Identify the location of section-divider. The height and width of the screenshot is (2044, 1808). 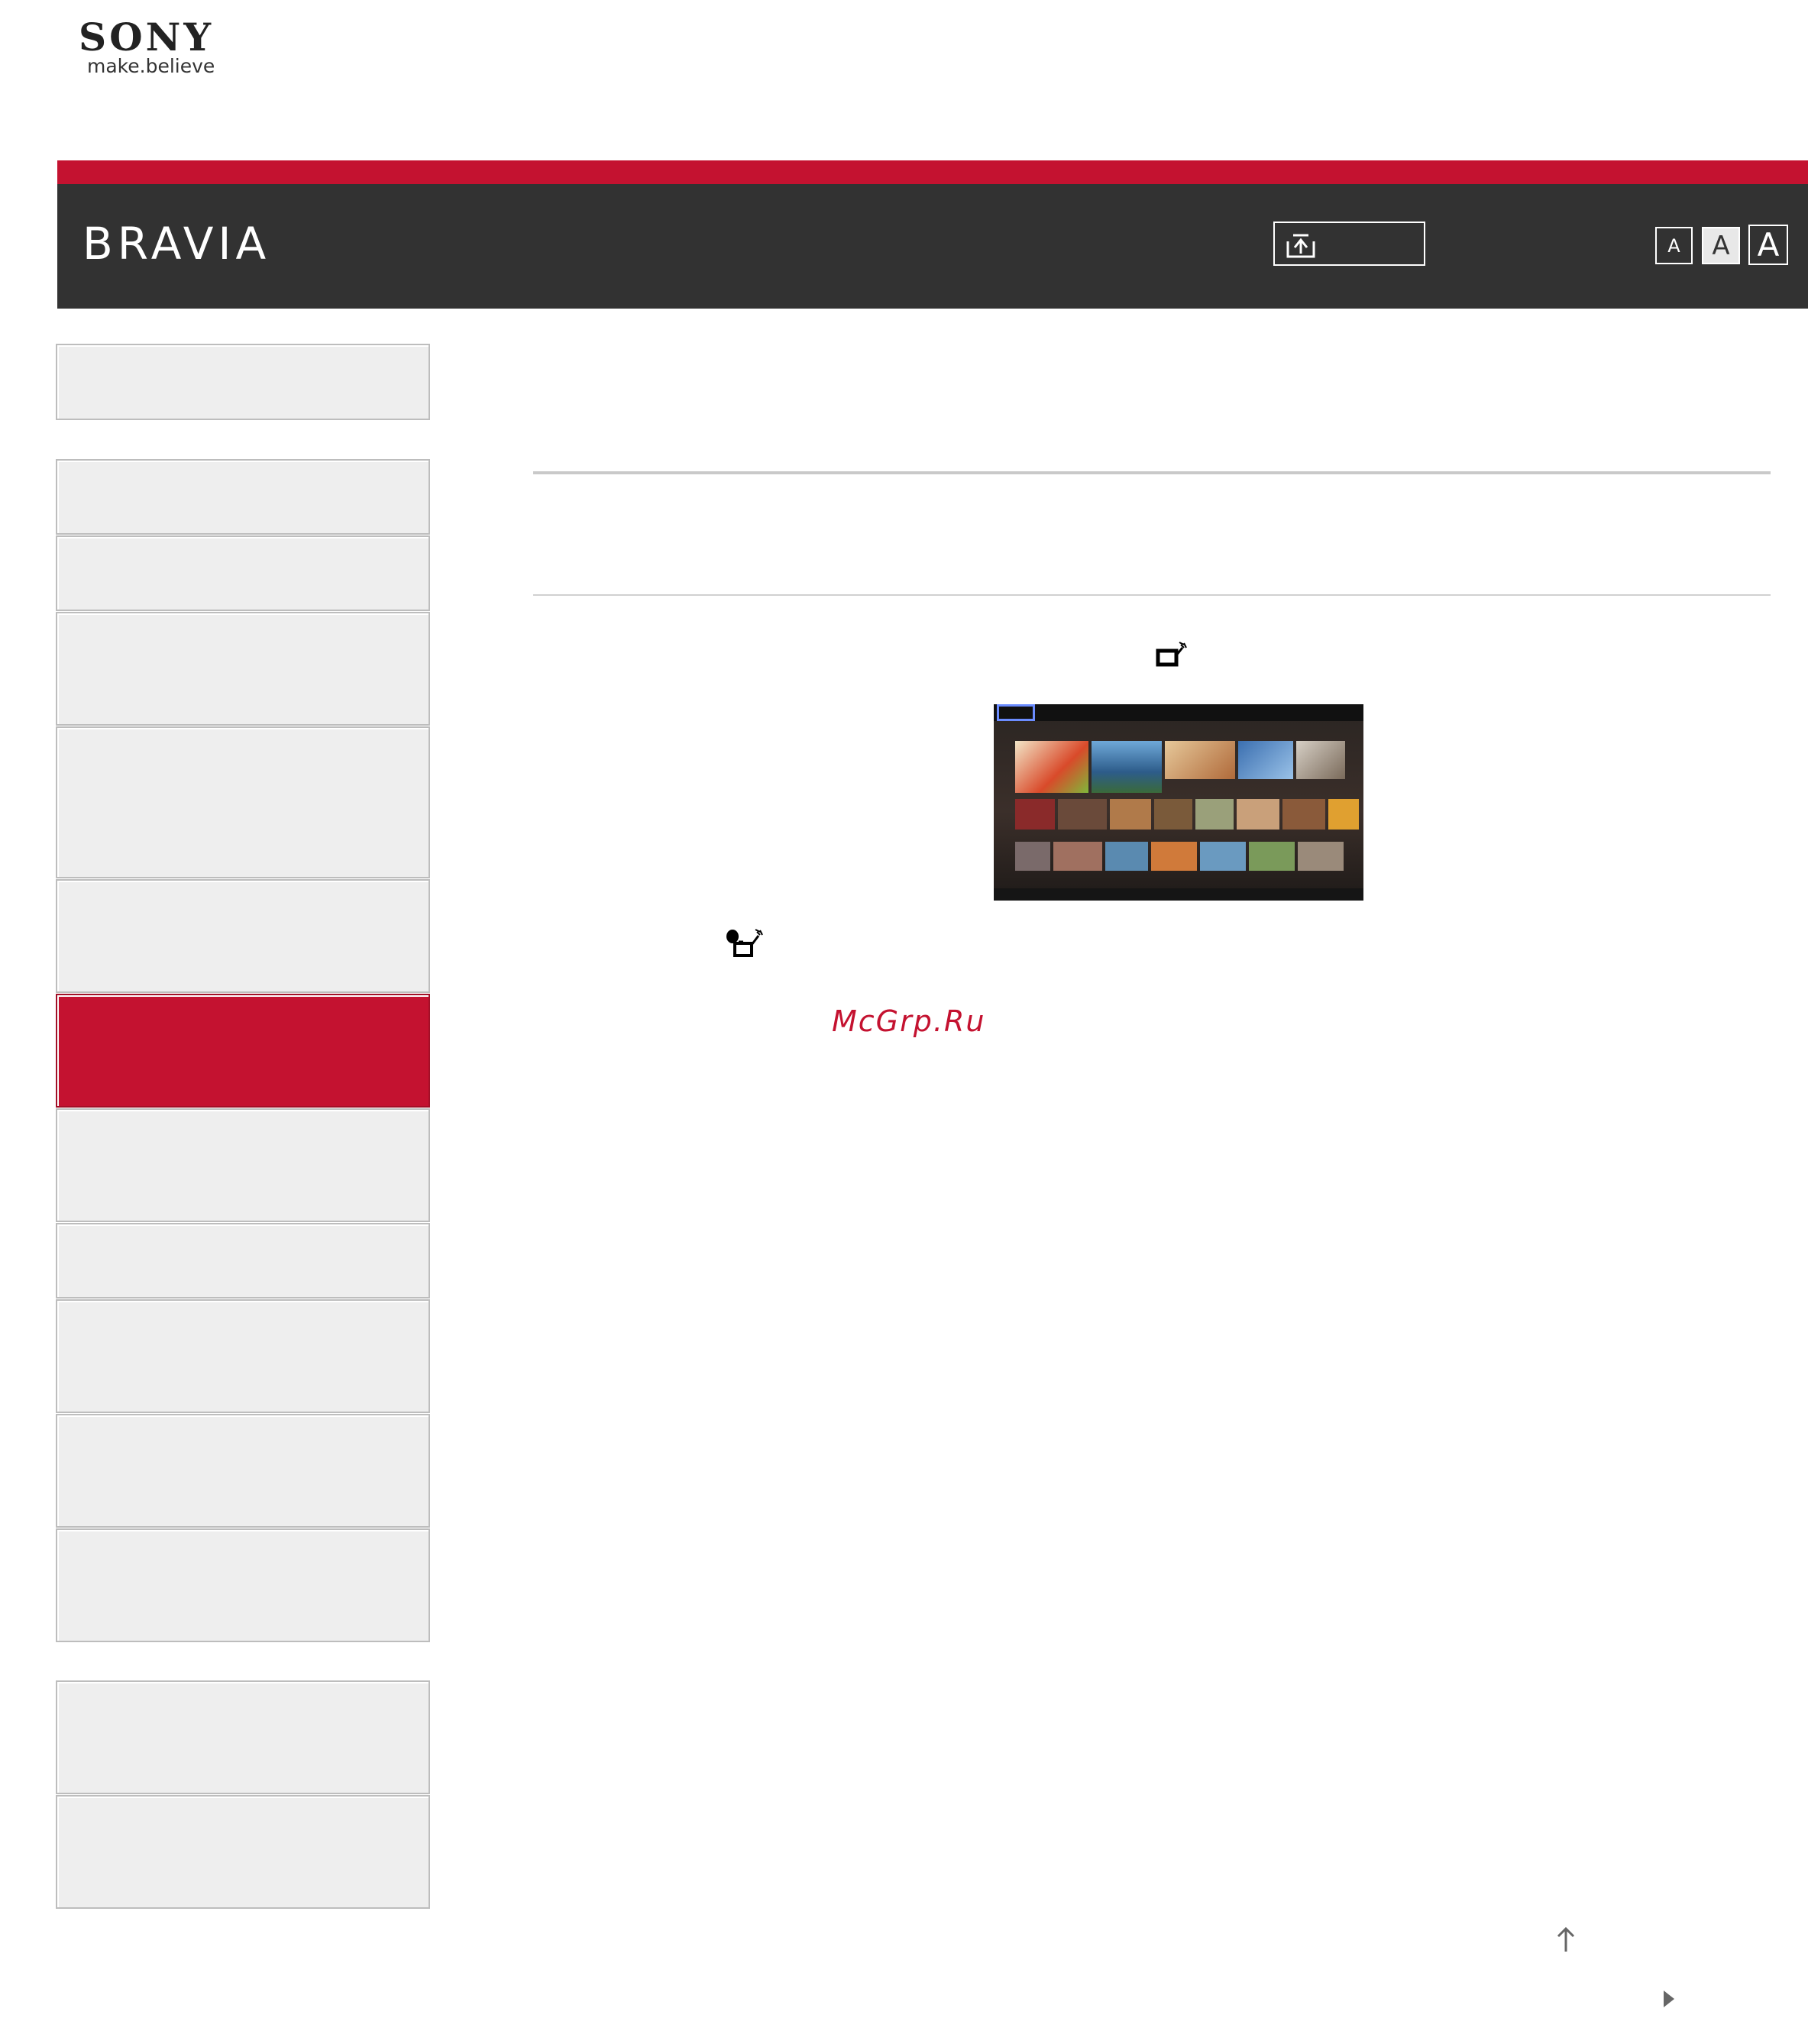
(1152, 595).